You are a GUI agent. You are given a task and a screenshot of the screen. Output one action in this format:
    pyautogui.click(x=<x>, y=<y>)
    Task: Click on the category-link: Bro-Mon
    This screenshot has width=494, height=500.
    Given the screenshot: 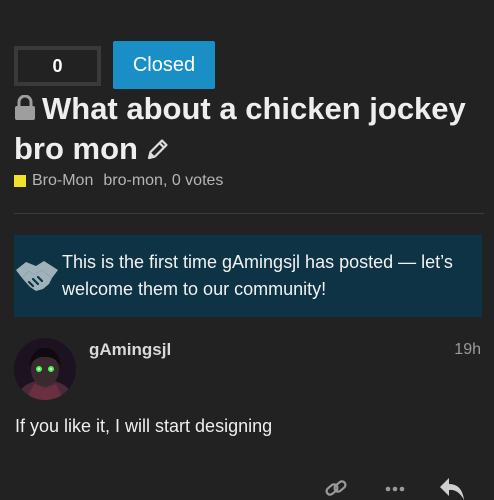 What is the action you would take?
    pyautogui.click(x=62, y=181)
    